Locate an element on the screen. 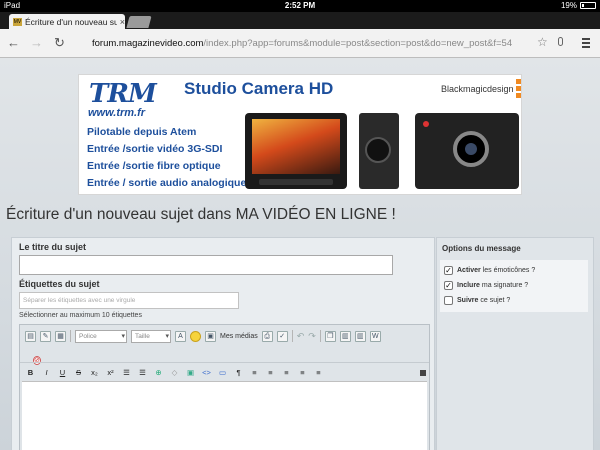  editor-toolbar-format: B I U S x₂ x² ☰ ☰ ⊕ ◇ ▣ <> ▭ ¶ ≡ ≡ ≡ ≡ ≡ is located at coordinates (174, 372).